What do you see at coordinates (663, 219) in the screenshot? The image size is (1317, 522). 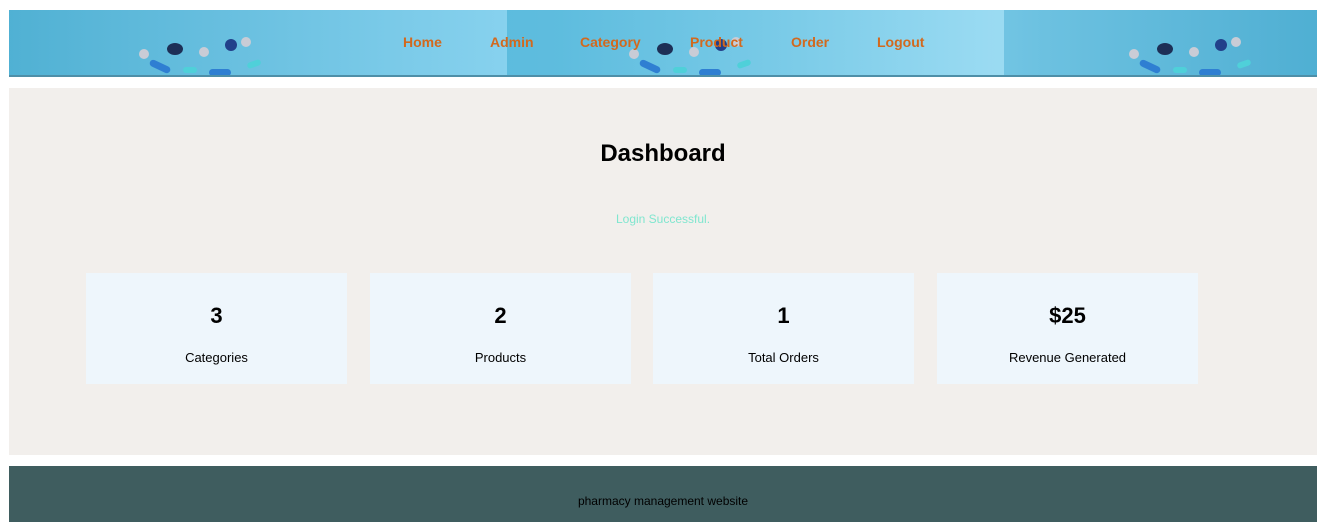 I see `login-status-message: Login Successful.` at bounding box center [663, 219].